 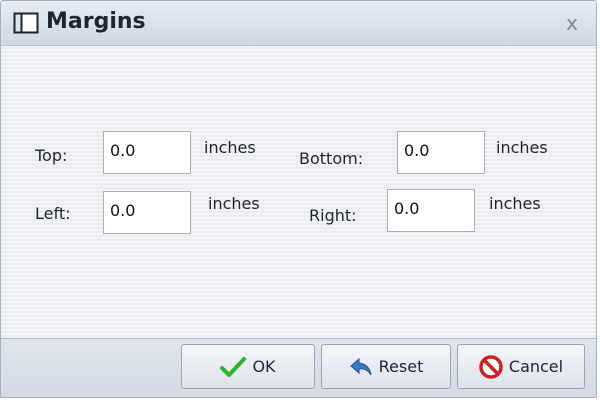 What do you see at coordinates (515, 203) in the screenshot?
I see `right-unit-label: inches` at bounding box center [515, 203].